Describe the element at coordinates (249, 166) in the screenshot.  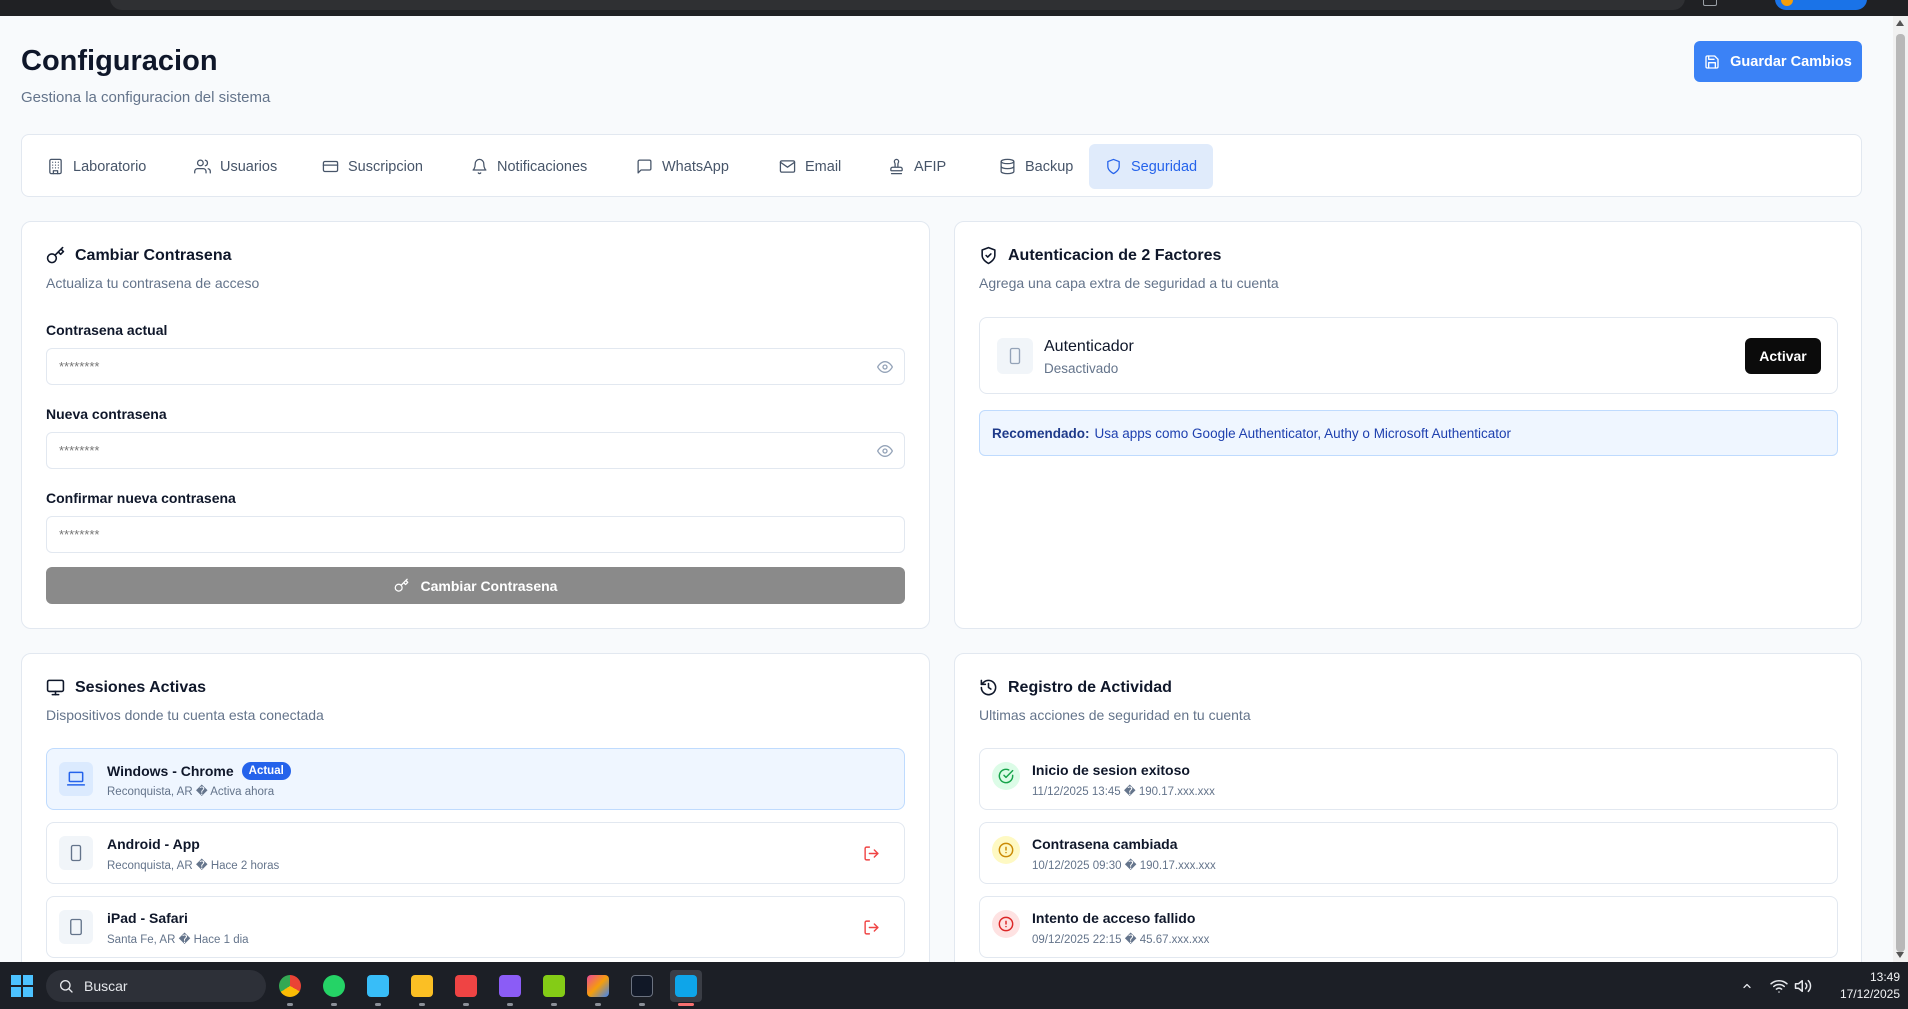
I see `tab-label: Usuarios` at that location.